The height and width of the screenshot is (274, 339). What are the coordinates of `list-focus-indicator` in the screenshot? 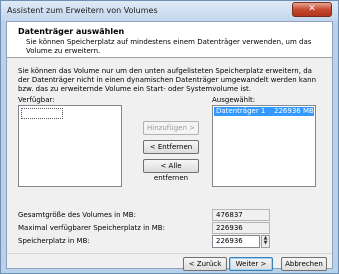 It's located at (42, 113).